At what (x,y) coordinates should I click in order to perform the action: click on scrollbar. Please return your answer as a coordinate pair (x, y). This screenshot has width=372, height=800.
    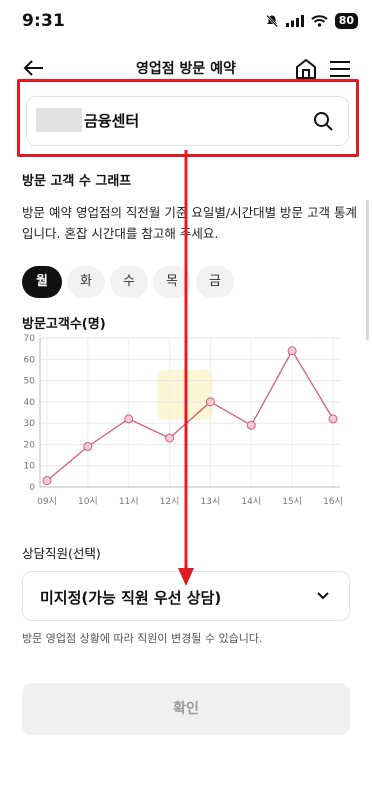
    Looking at the image, I should click on (367, 270).